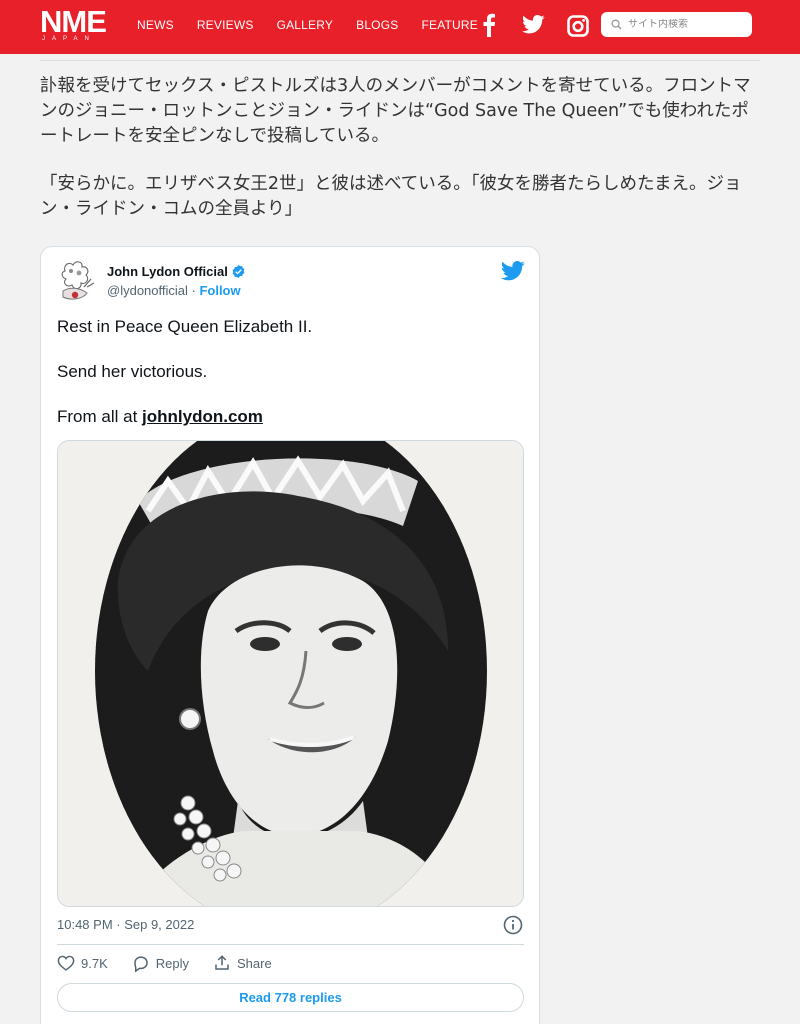 Image resolution: width=800 pixels, height=1024 pixels. Describe the element at coordinates (147, 290) in the screenshot. I see `author-handle: @lydonofficial` at that location.